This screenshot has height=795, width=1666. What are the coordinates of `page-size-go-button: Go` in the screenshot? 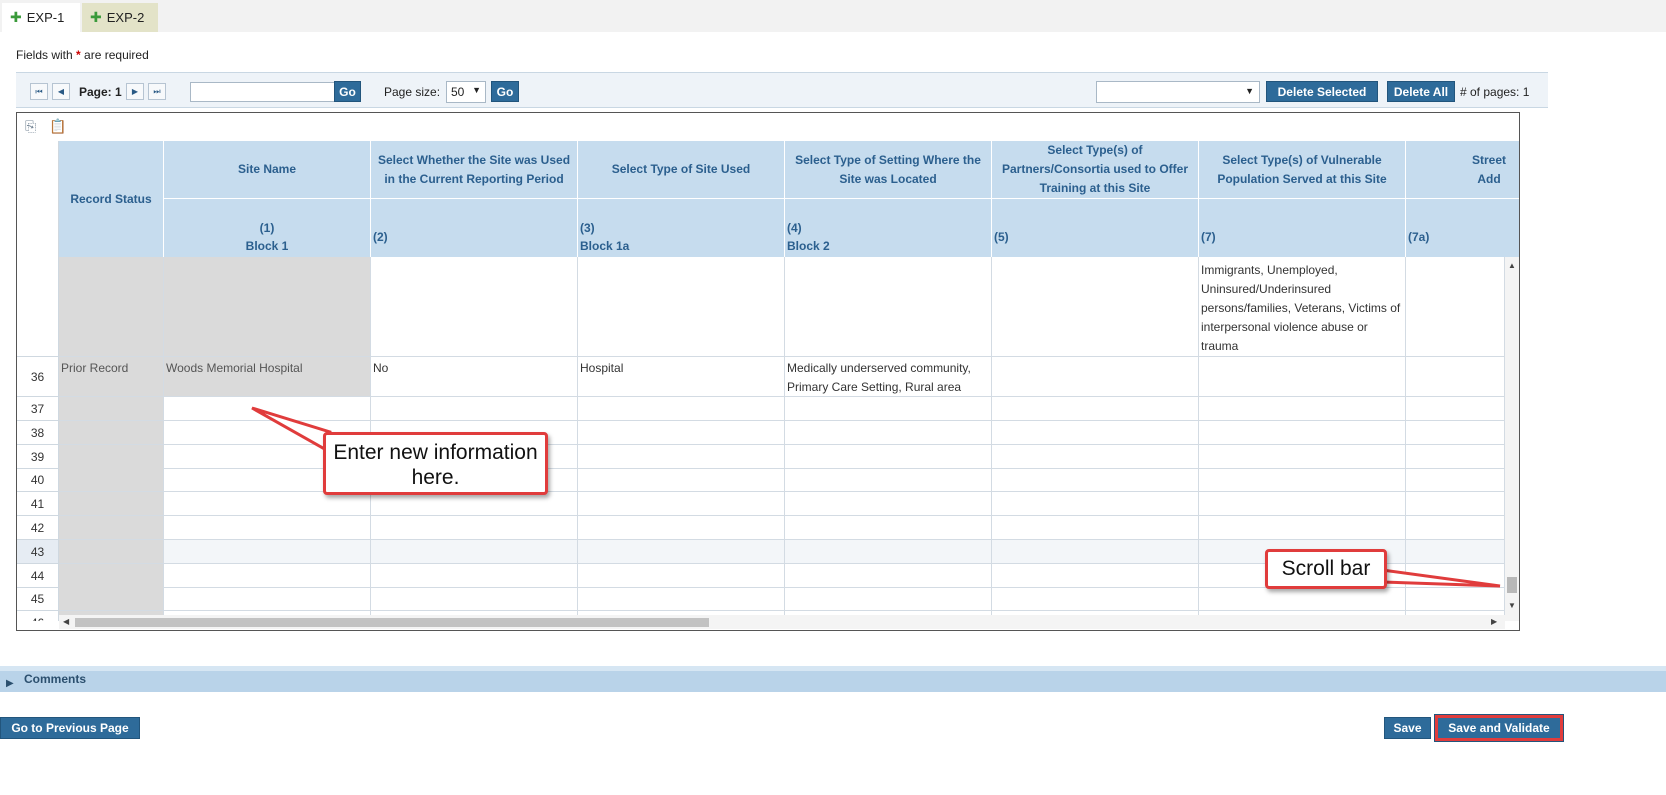 It's located at (505, 91).